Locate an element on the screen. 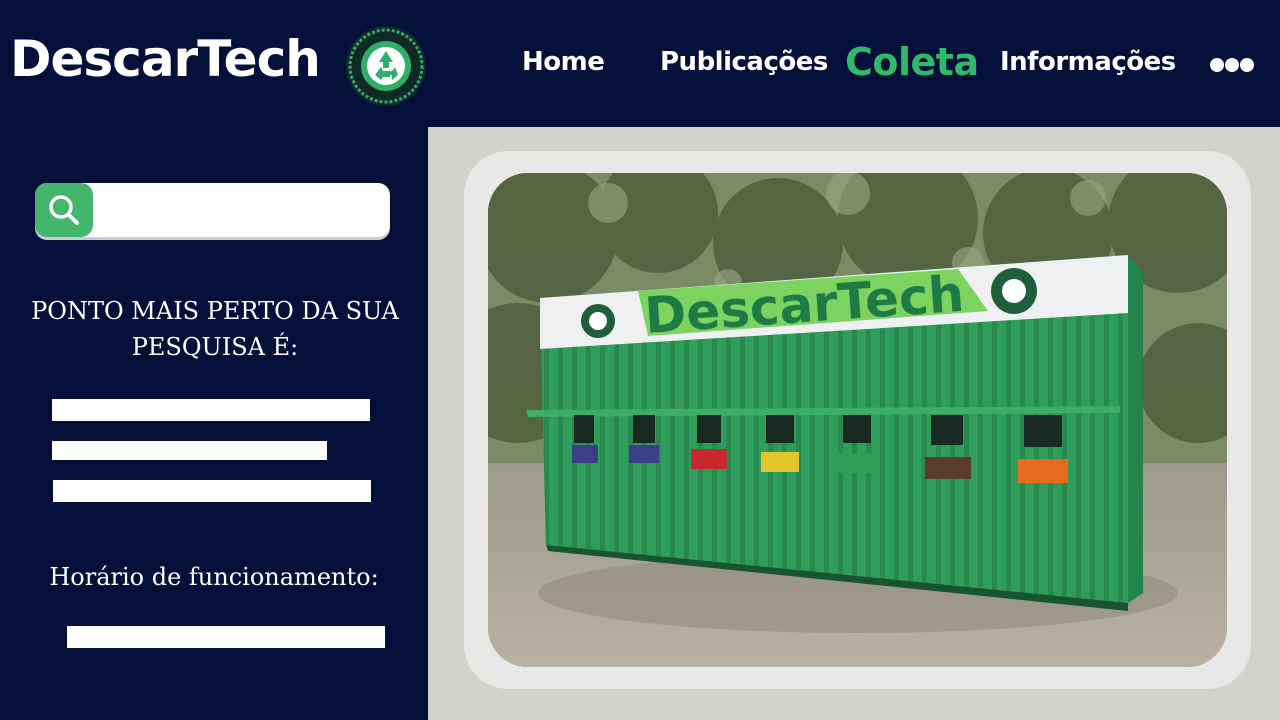 The height and width of the screenshot is (720, 1280). search-button is located at coordinates (64, 210).